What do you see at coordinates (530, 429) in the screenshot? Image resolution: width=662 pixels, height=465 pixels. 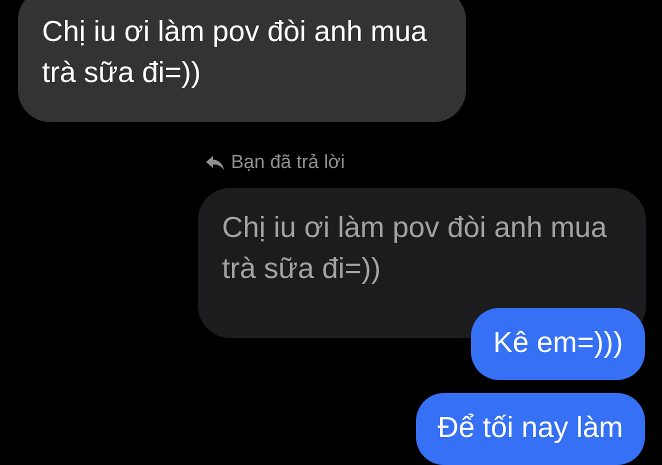 I see `message-bubble: Để tối nay làm` at bounding box center [530, 429].